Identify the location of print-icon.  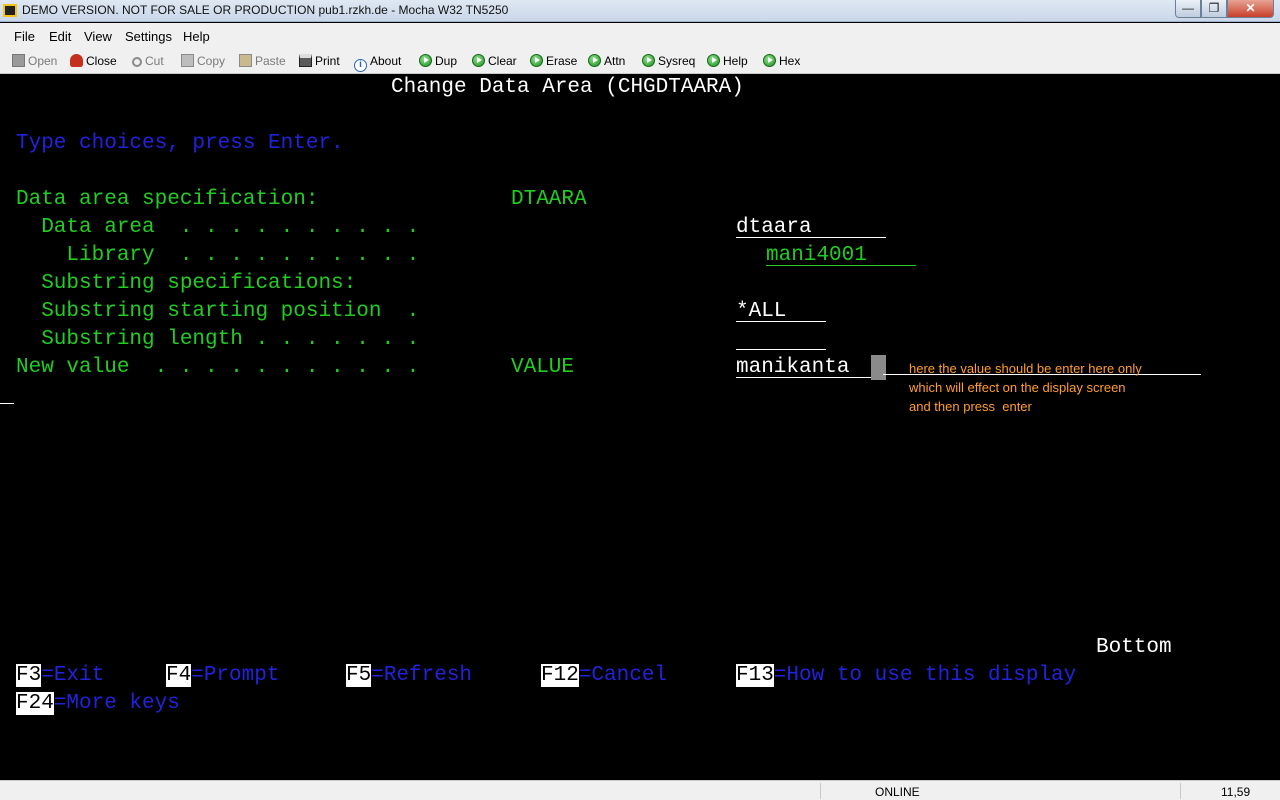
(305, 60).